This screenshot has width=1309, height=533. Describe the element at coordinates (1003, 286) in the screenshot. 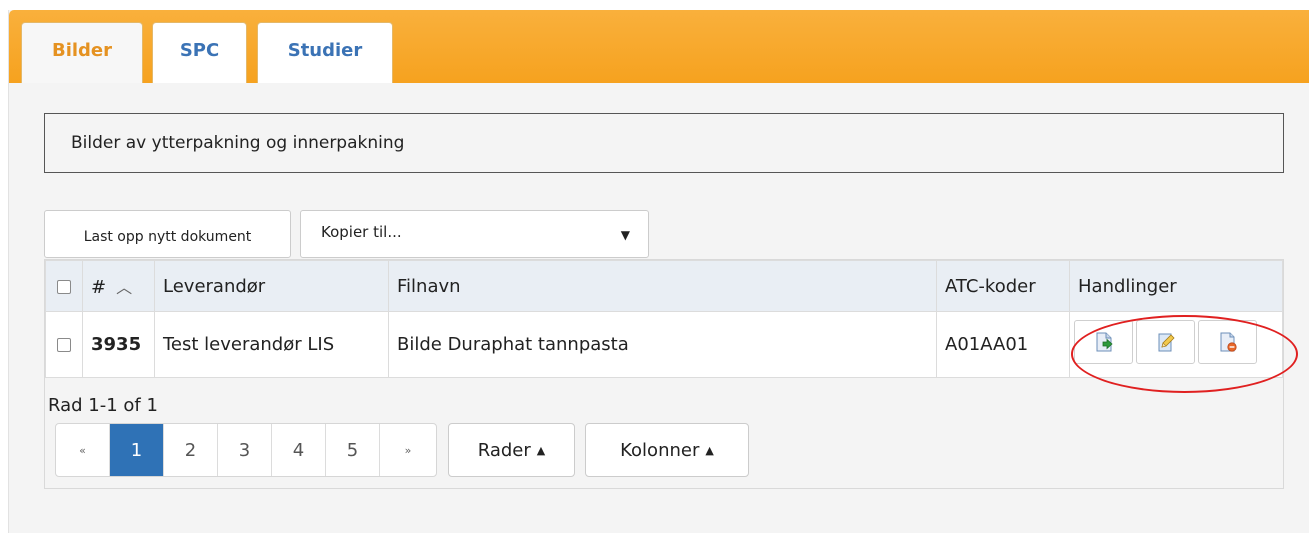

I see `column-header-atc: ATC-koder` at that location.